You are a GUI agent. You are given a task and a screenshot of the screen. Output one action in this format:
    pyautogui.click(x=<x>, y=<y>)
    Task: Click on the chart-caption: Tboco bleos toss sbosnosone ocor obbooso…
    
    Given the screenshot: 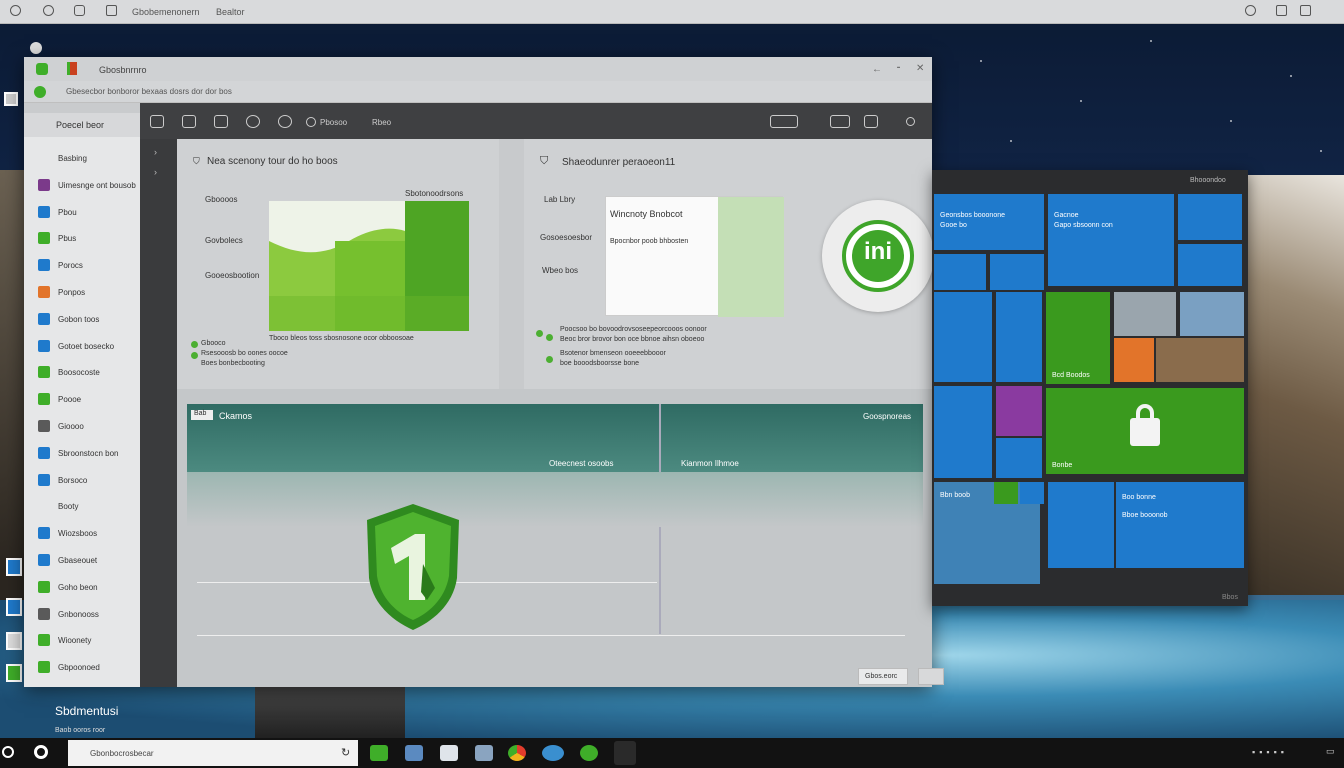 What is the action you would take?
    pyautogui.click(x=341, y=338)
    